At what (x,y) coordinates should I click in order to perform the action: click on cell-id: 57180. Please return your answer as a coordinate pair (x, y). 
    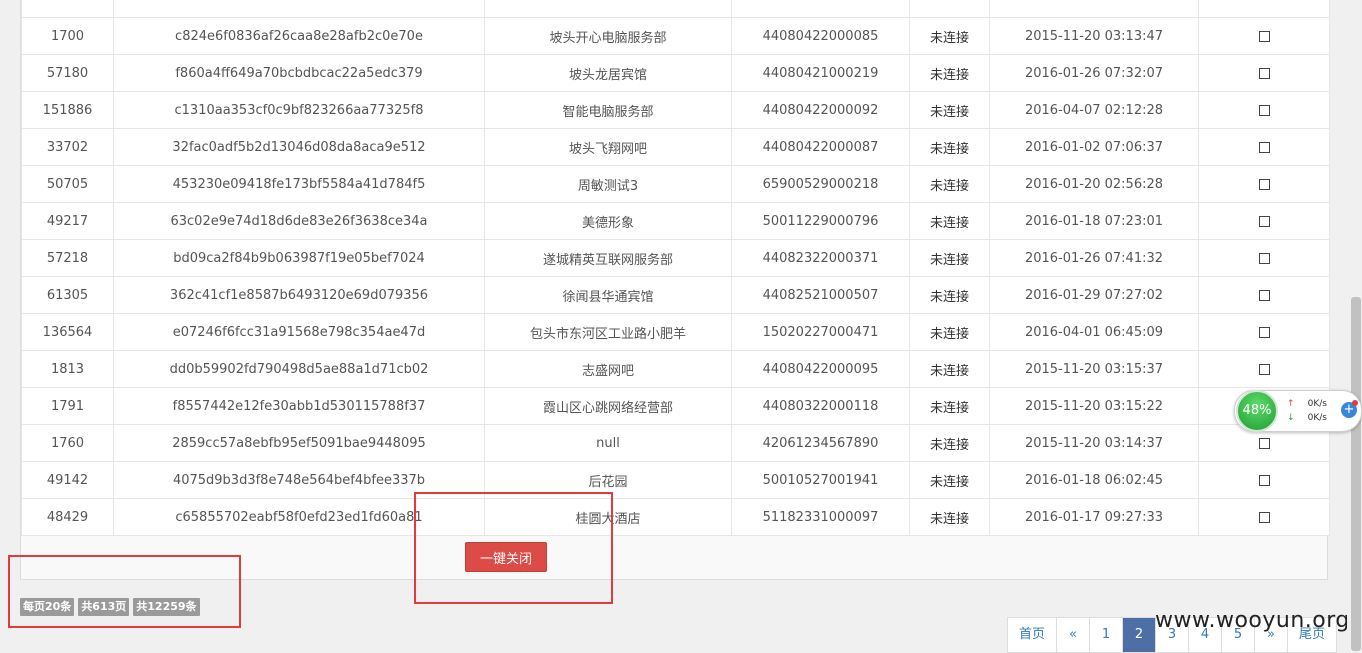
    Looking at the image, I should click on (67, 73).